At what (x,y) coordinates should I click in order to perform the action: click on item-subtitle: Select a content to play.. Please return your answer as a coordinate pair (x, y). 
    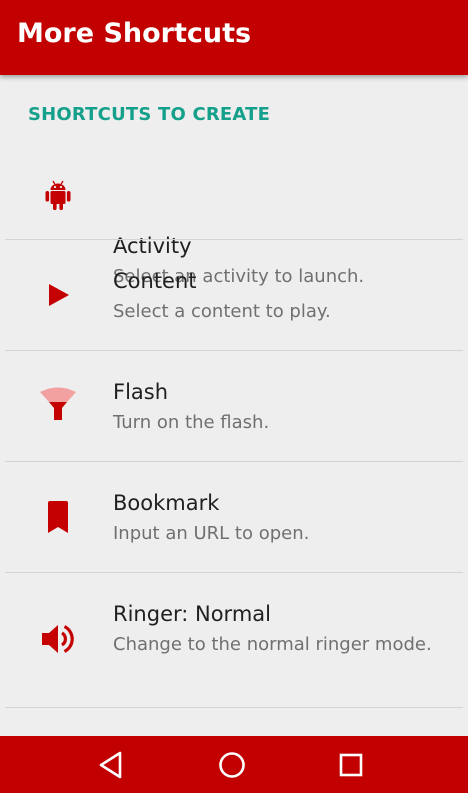
    Looking at the image, I should click on (222, 311).